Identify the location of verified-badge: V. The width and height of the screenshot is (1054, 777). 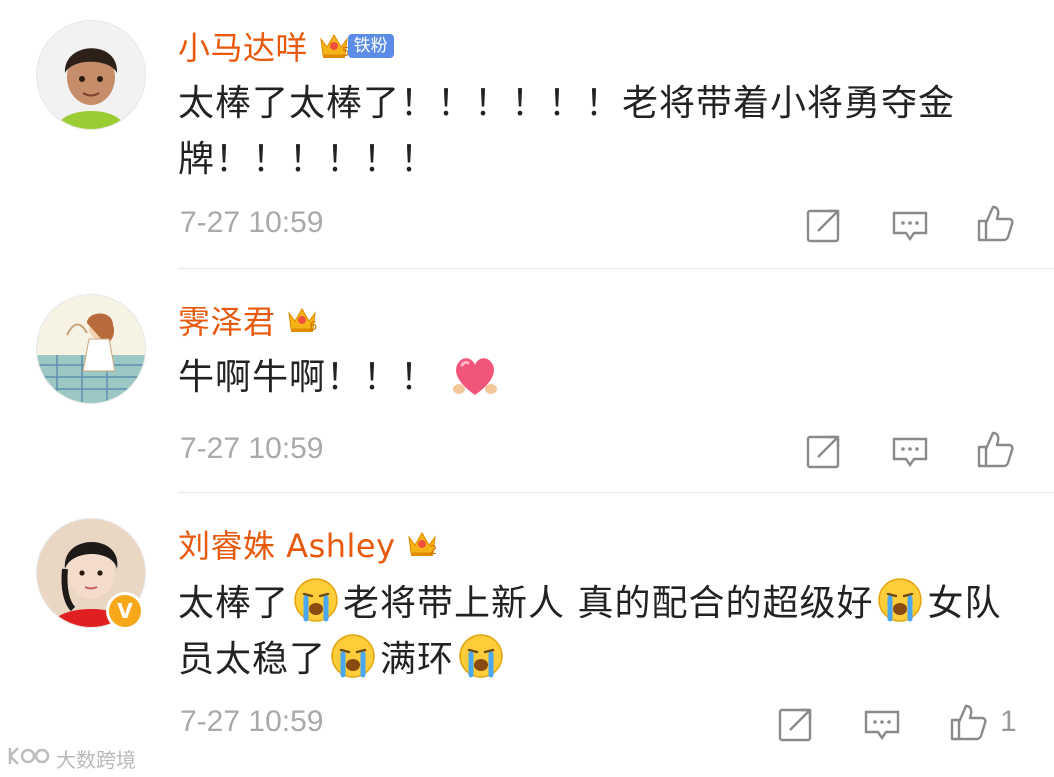
(125, 611).